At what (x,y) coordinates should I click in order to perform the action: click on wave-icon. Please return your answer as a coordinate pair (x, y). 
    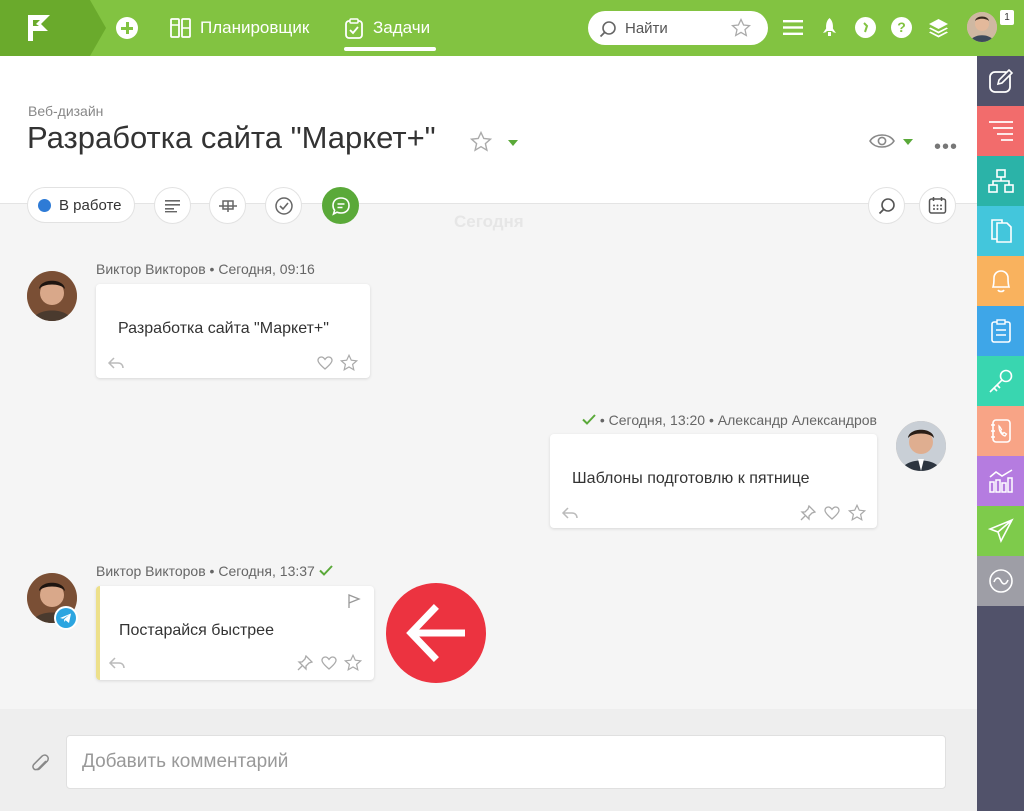
    Looking at the image, I should click on (1000, 581).